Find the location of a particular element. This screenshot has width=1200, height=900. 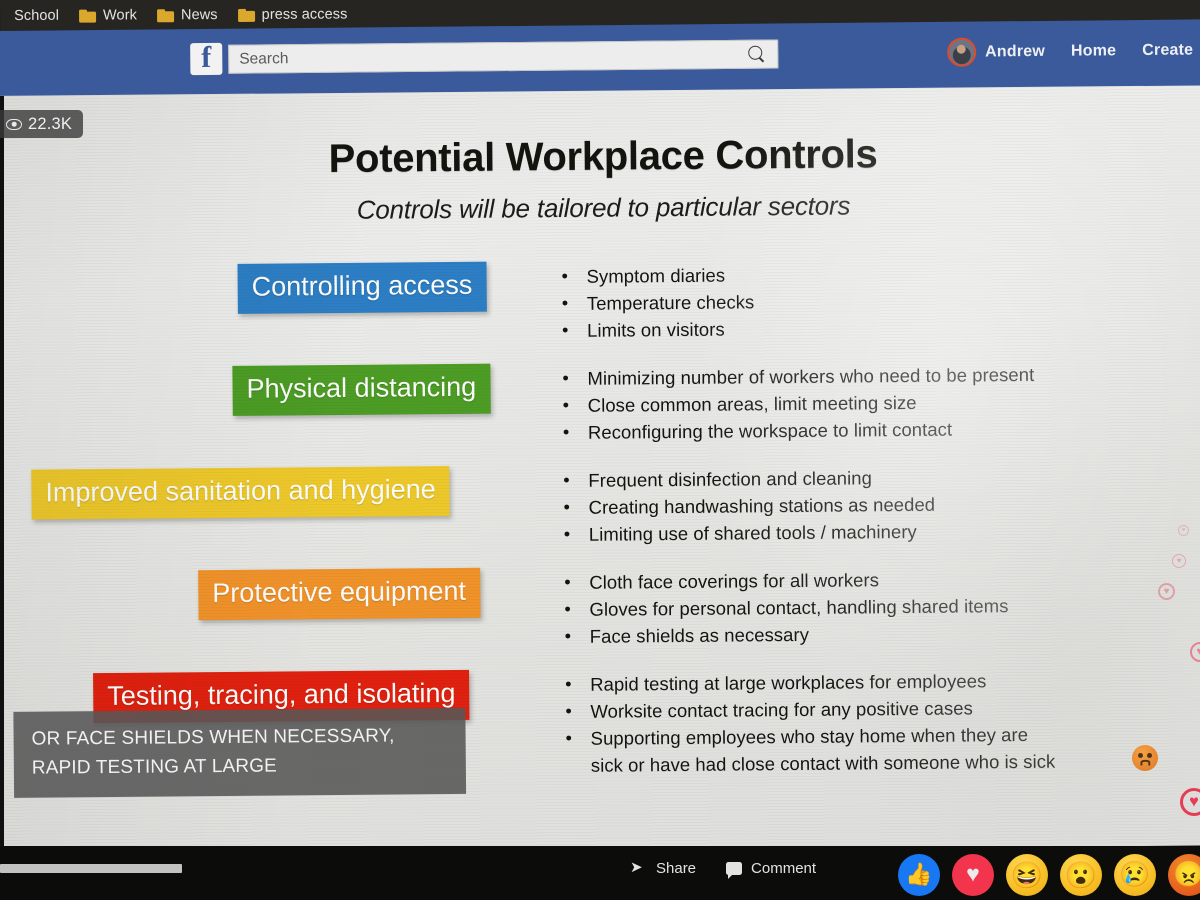

control-chip-wrap: Physical distancing is located at coordinates (276, 390).